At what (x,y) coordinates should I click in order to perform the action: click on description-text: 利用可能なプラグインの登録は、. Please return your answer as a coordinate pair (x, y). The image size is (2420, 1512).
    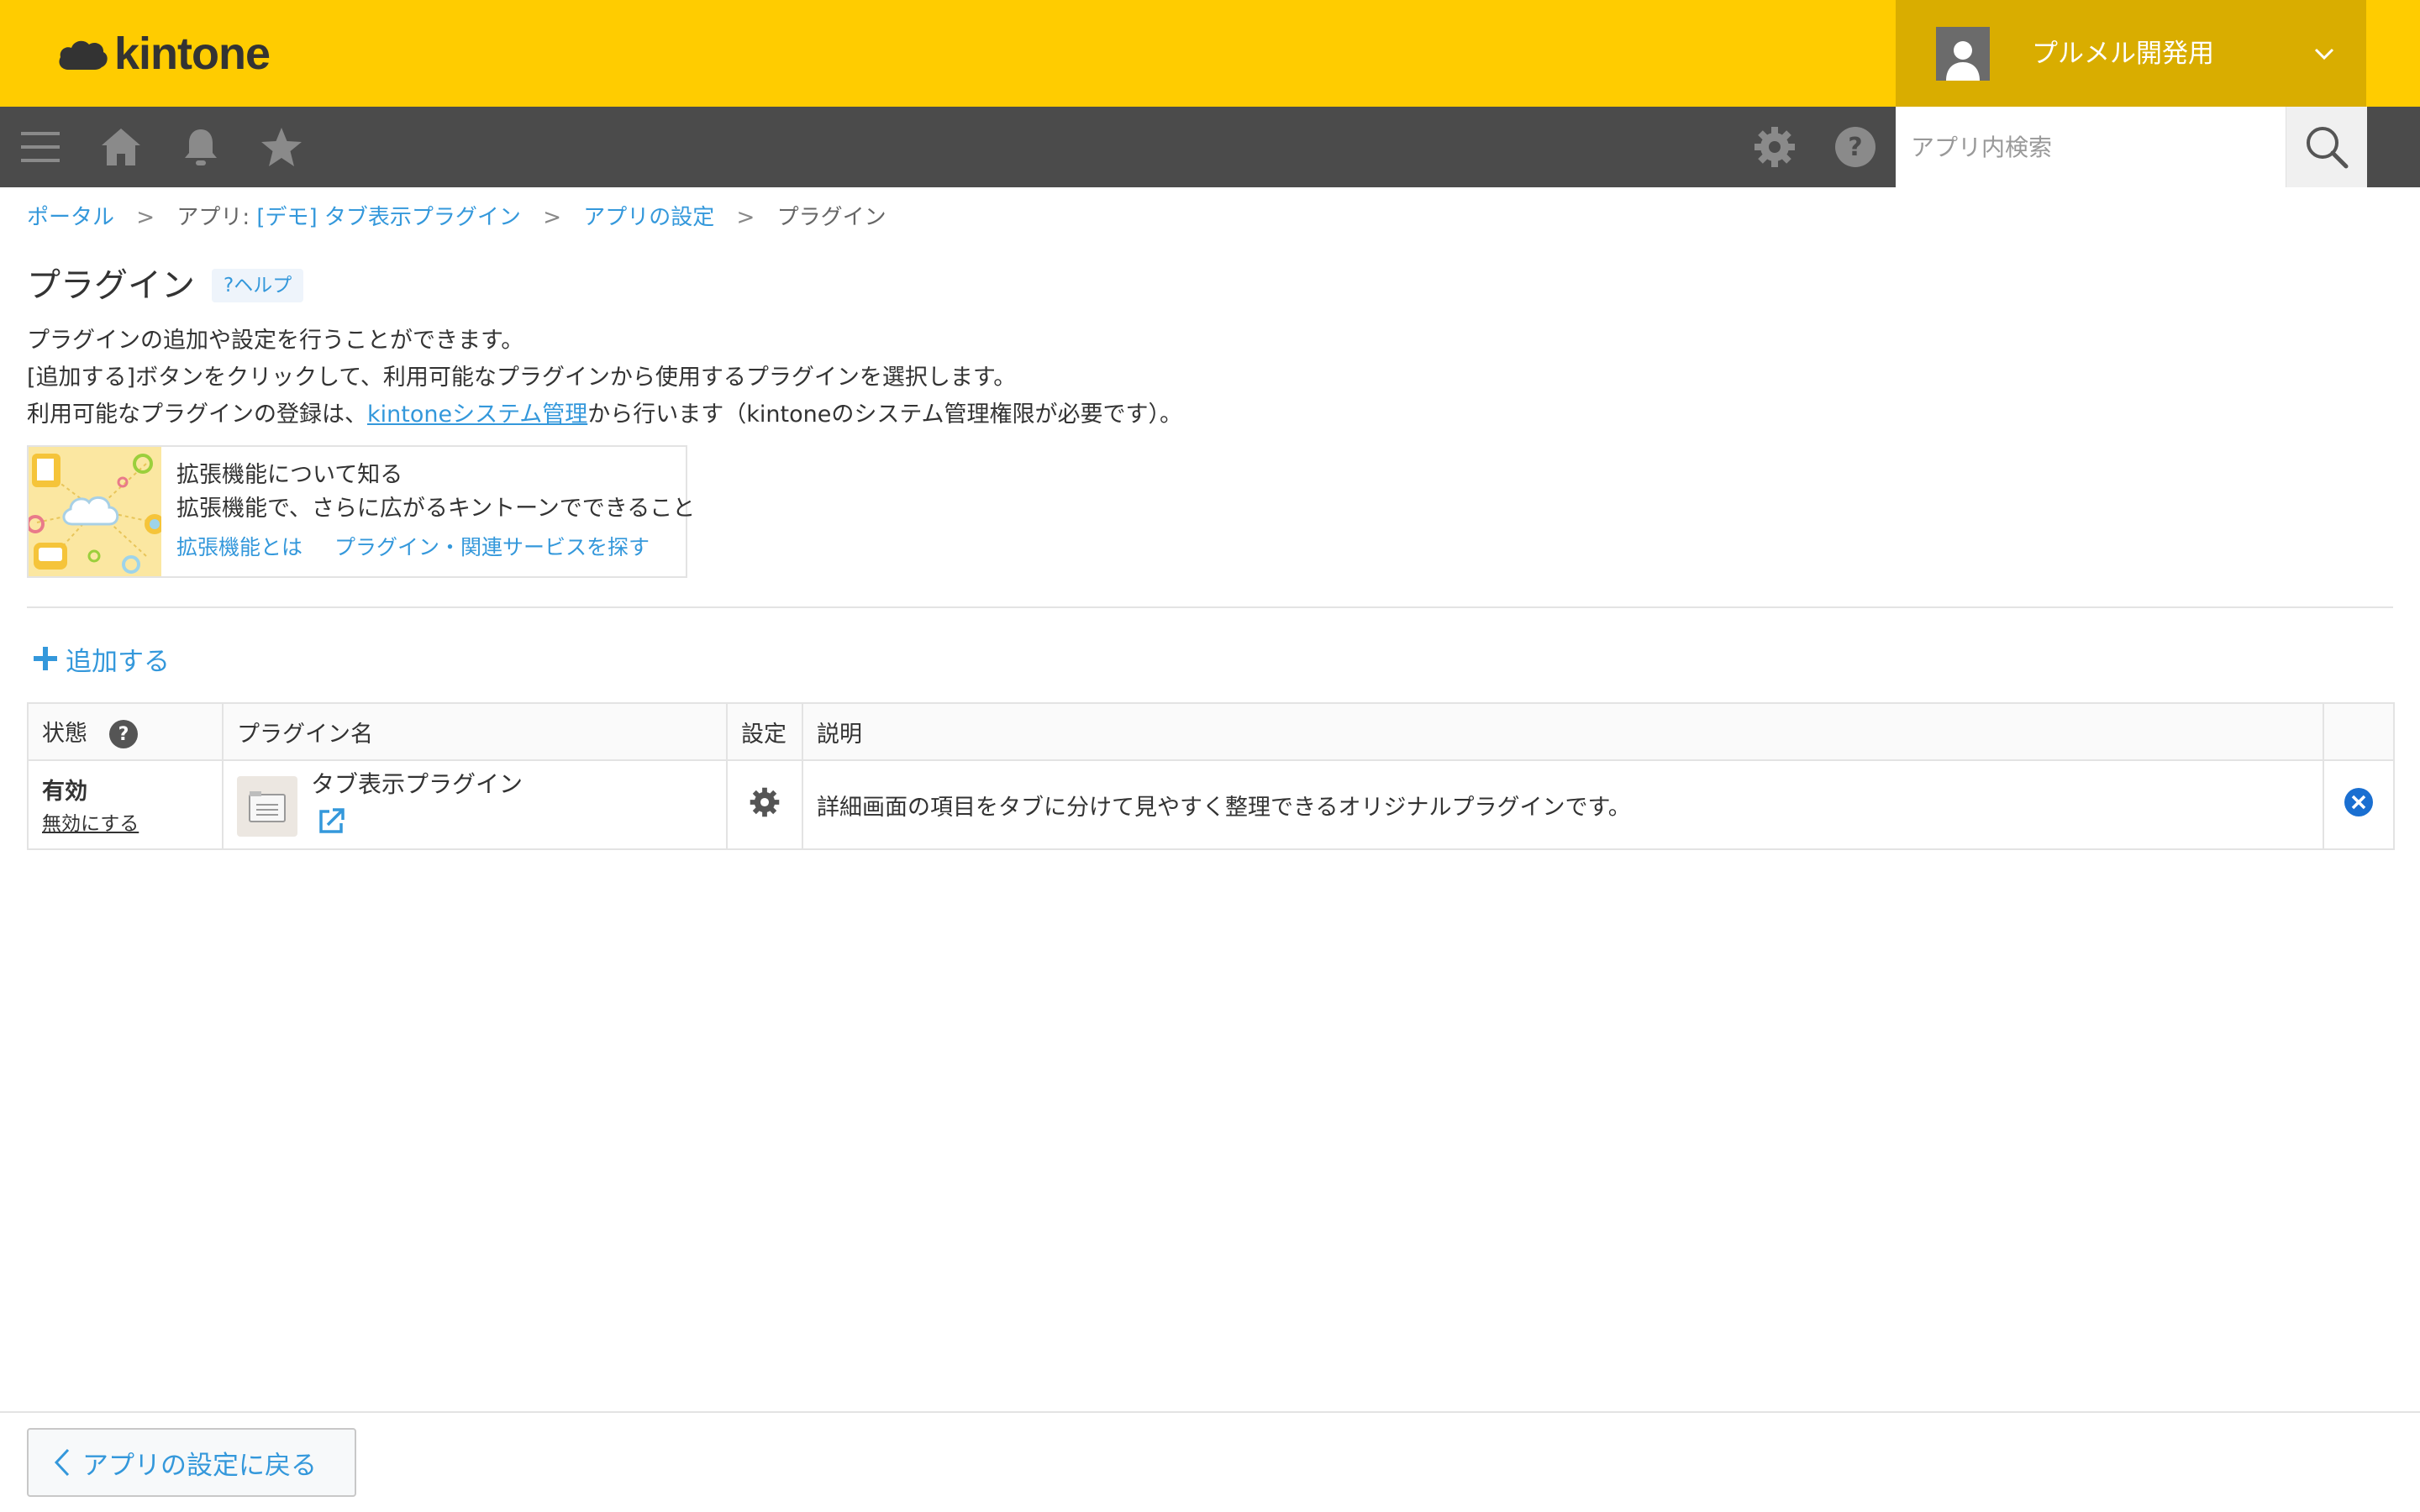
    Looking at the image, I should click on (197, 415).